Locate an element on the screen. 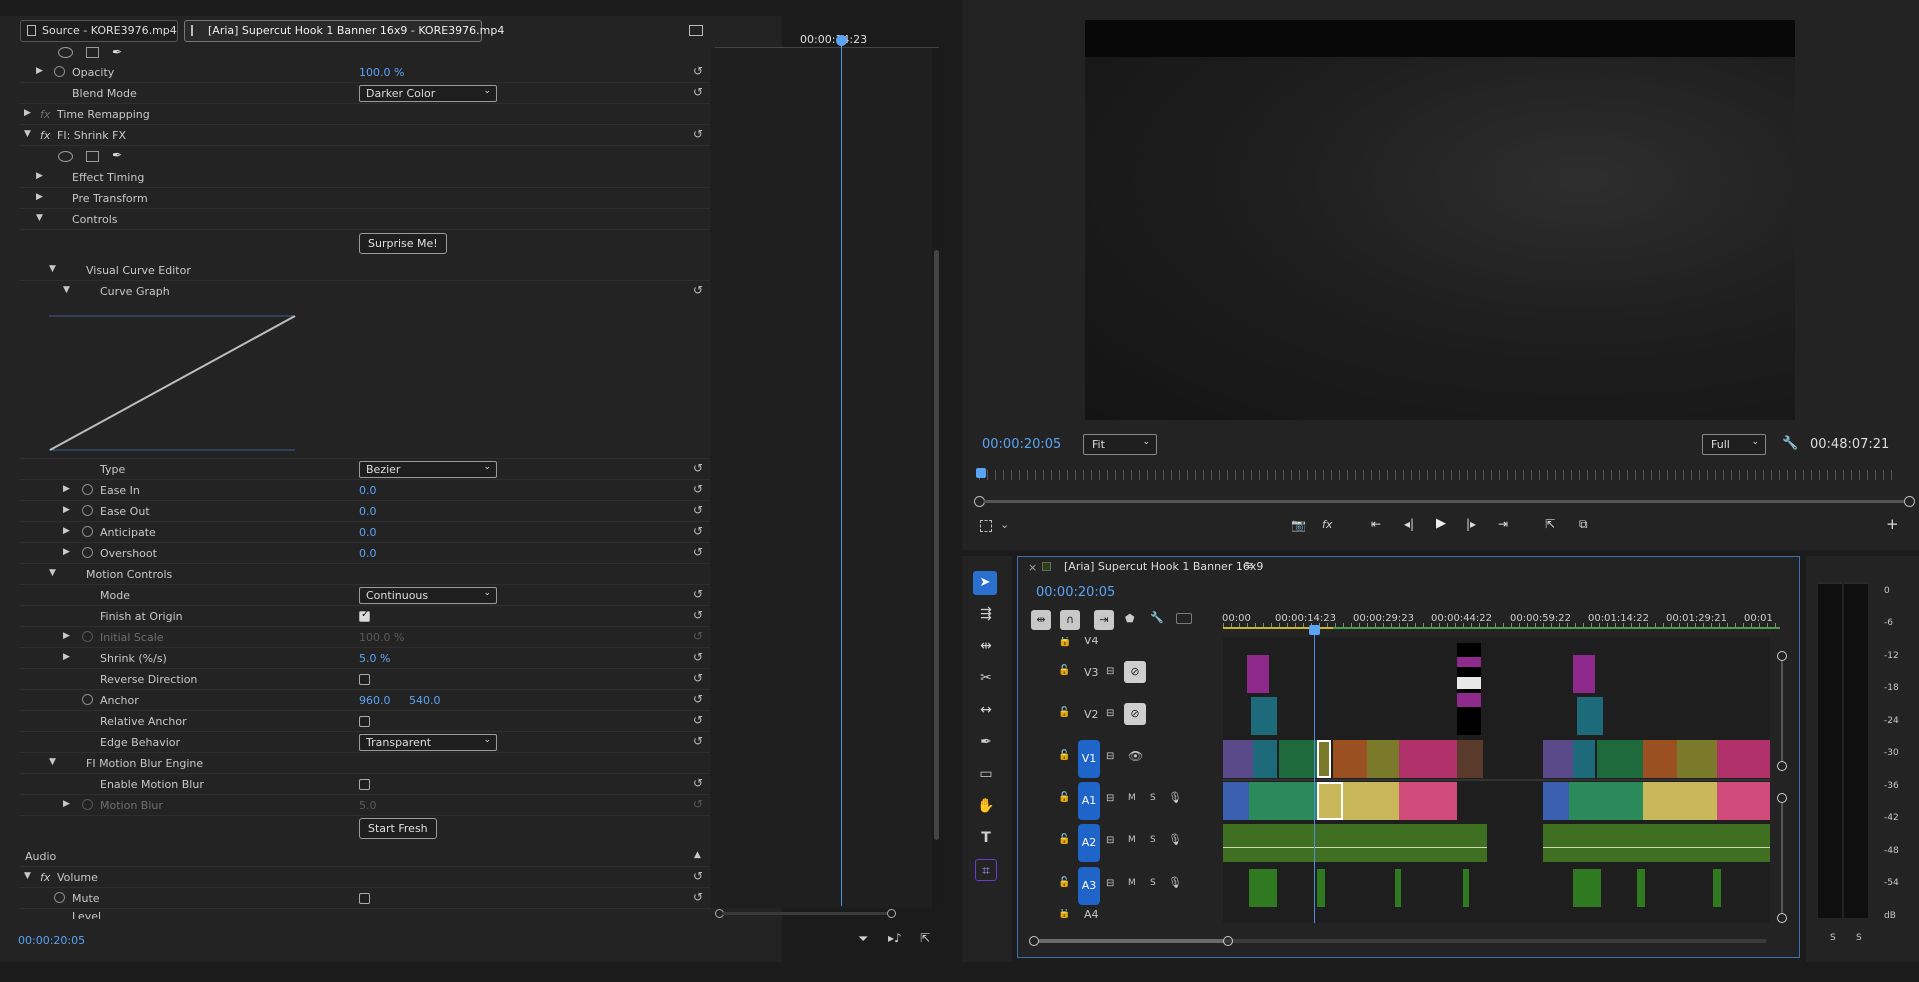  camera-icon: 📷 is located at coordinates (1298, 525).